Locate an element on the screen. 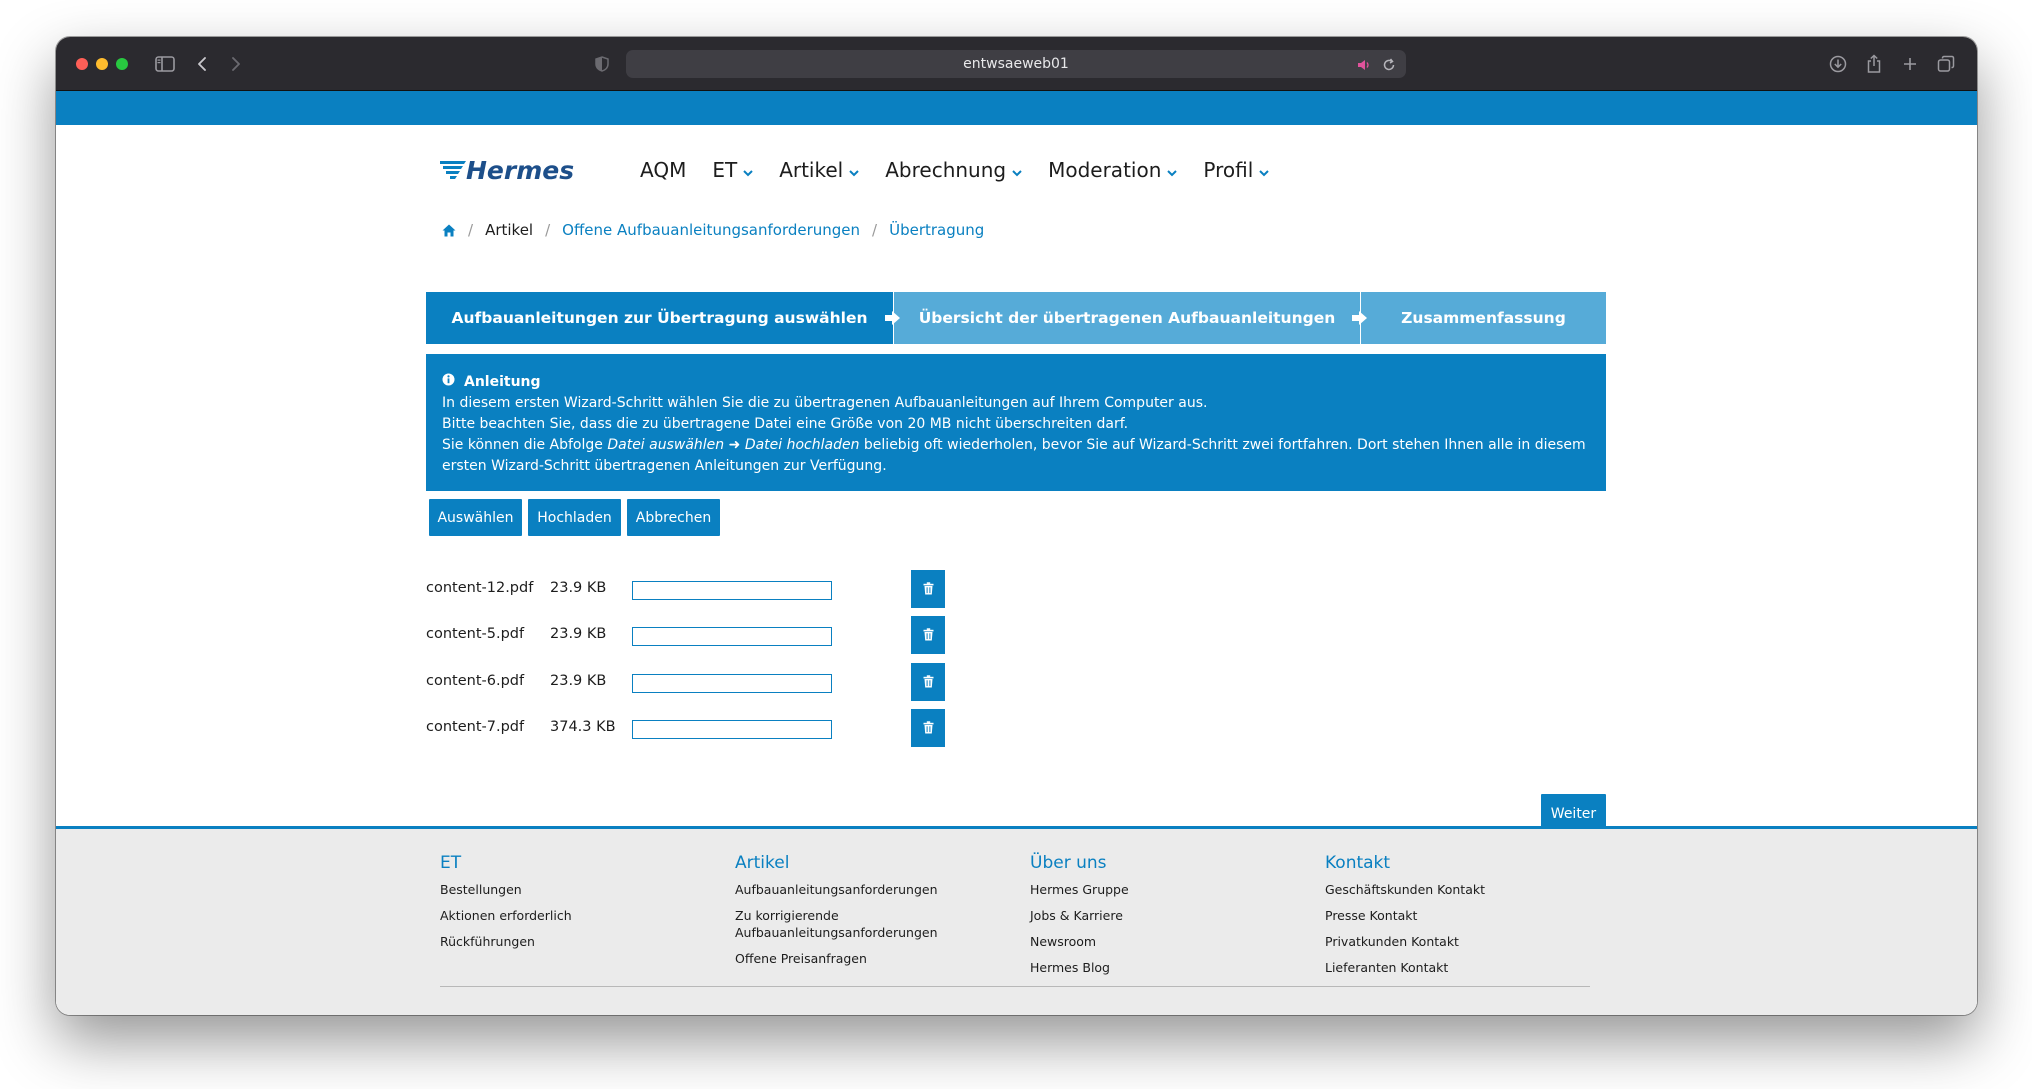  footer-link-aufbauanleitungsanforderungen: Aufbauanleitungsanforderungen is located at coordinates (870, 889).